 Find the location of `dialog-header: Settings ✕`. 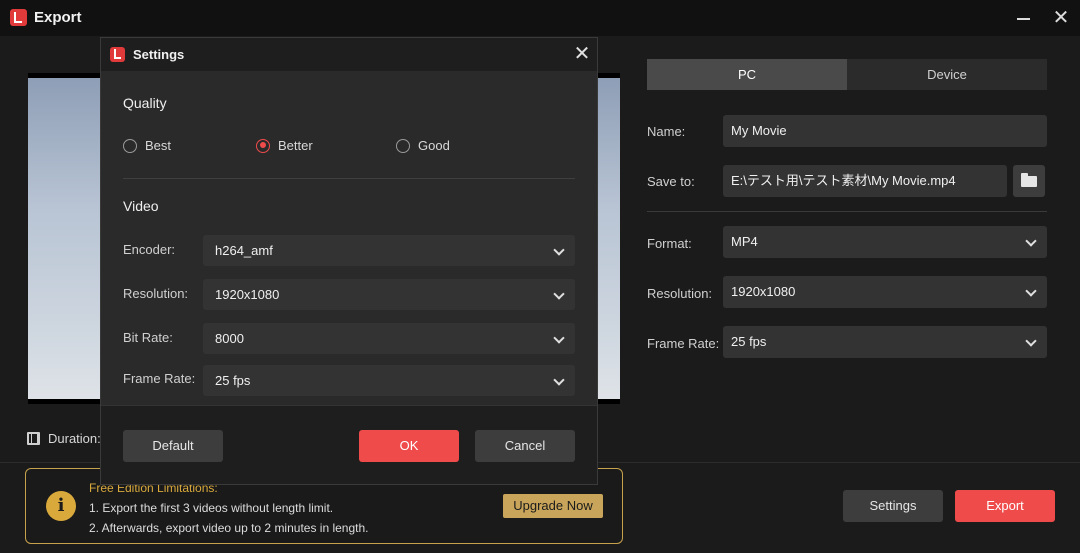

dialog-header: Settings ✕ is located at coordinates (349, 54).